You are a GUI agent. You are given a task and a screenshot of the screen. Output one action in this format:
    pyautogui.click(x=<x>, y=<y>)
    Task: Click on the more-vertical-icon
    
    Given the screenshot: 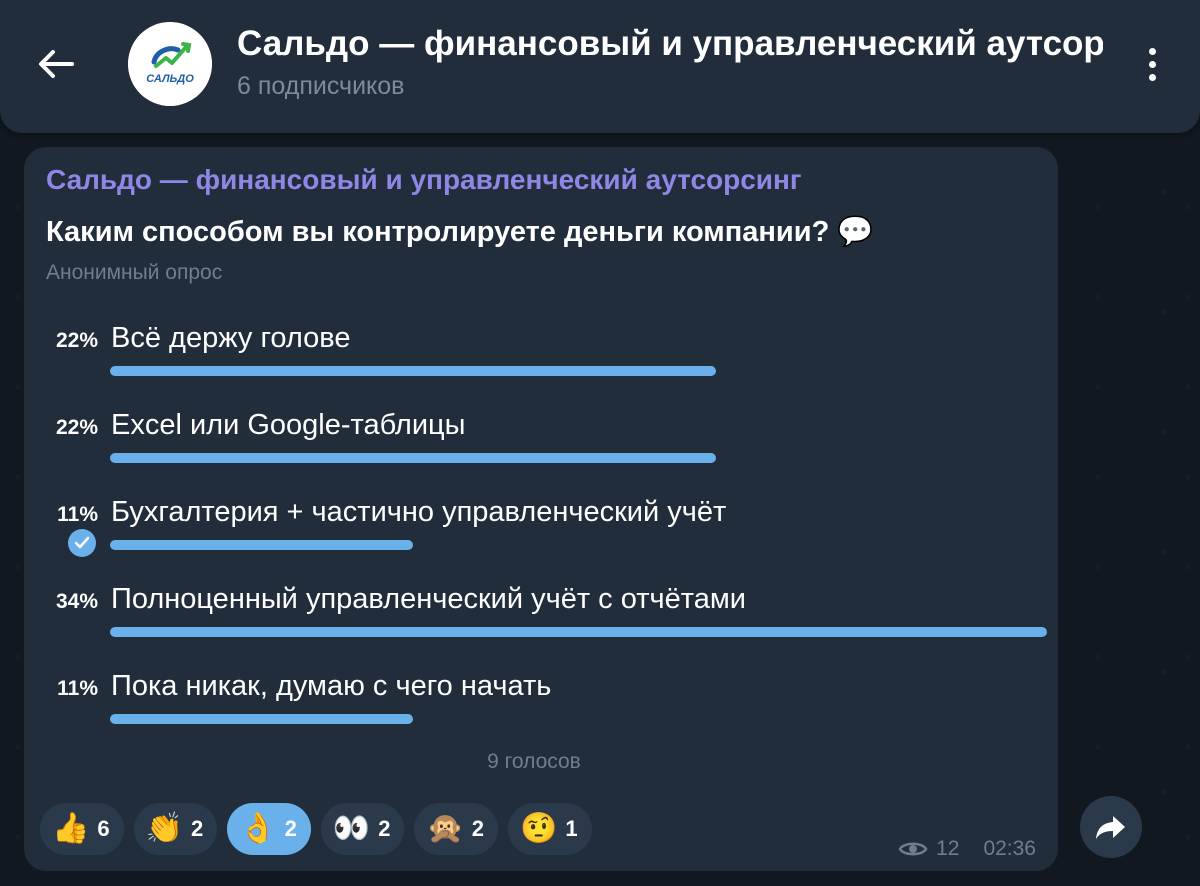 What is the action you would take?
    pyautogui.click(x=1152, y=51)
    